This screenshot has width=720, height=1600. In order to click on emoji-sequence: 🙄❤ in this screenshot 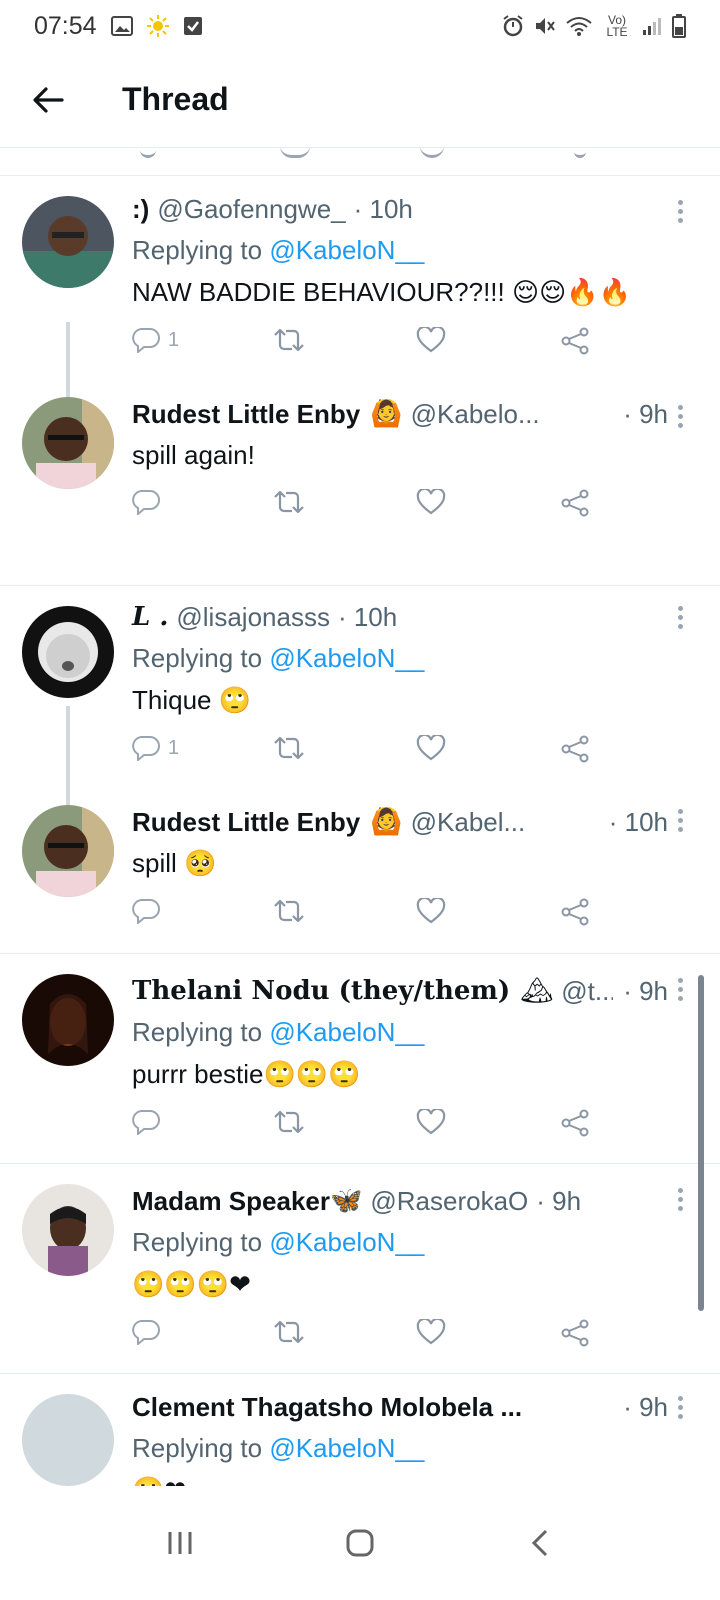, I will do `click(159, 1481)`.